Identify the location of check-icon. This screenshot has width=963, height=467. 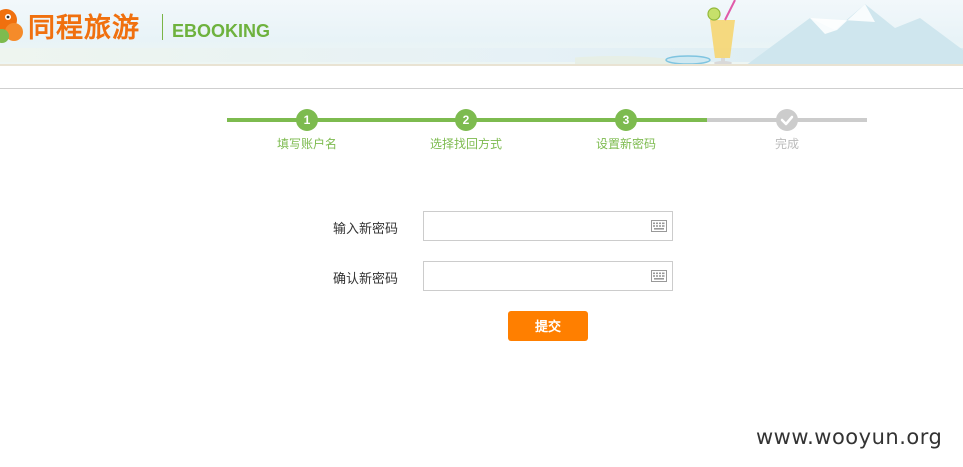
(787, 120).